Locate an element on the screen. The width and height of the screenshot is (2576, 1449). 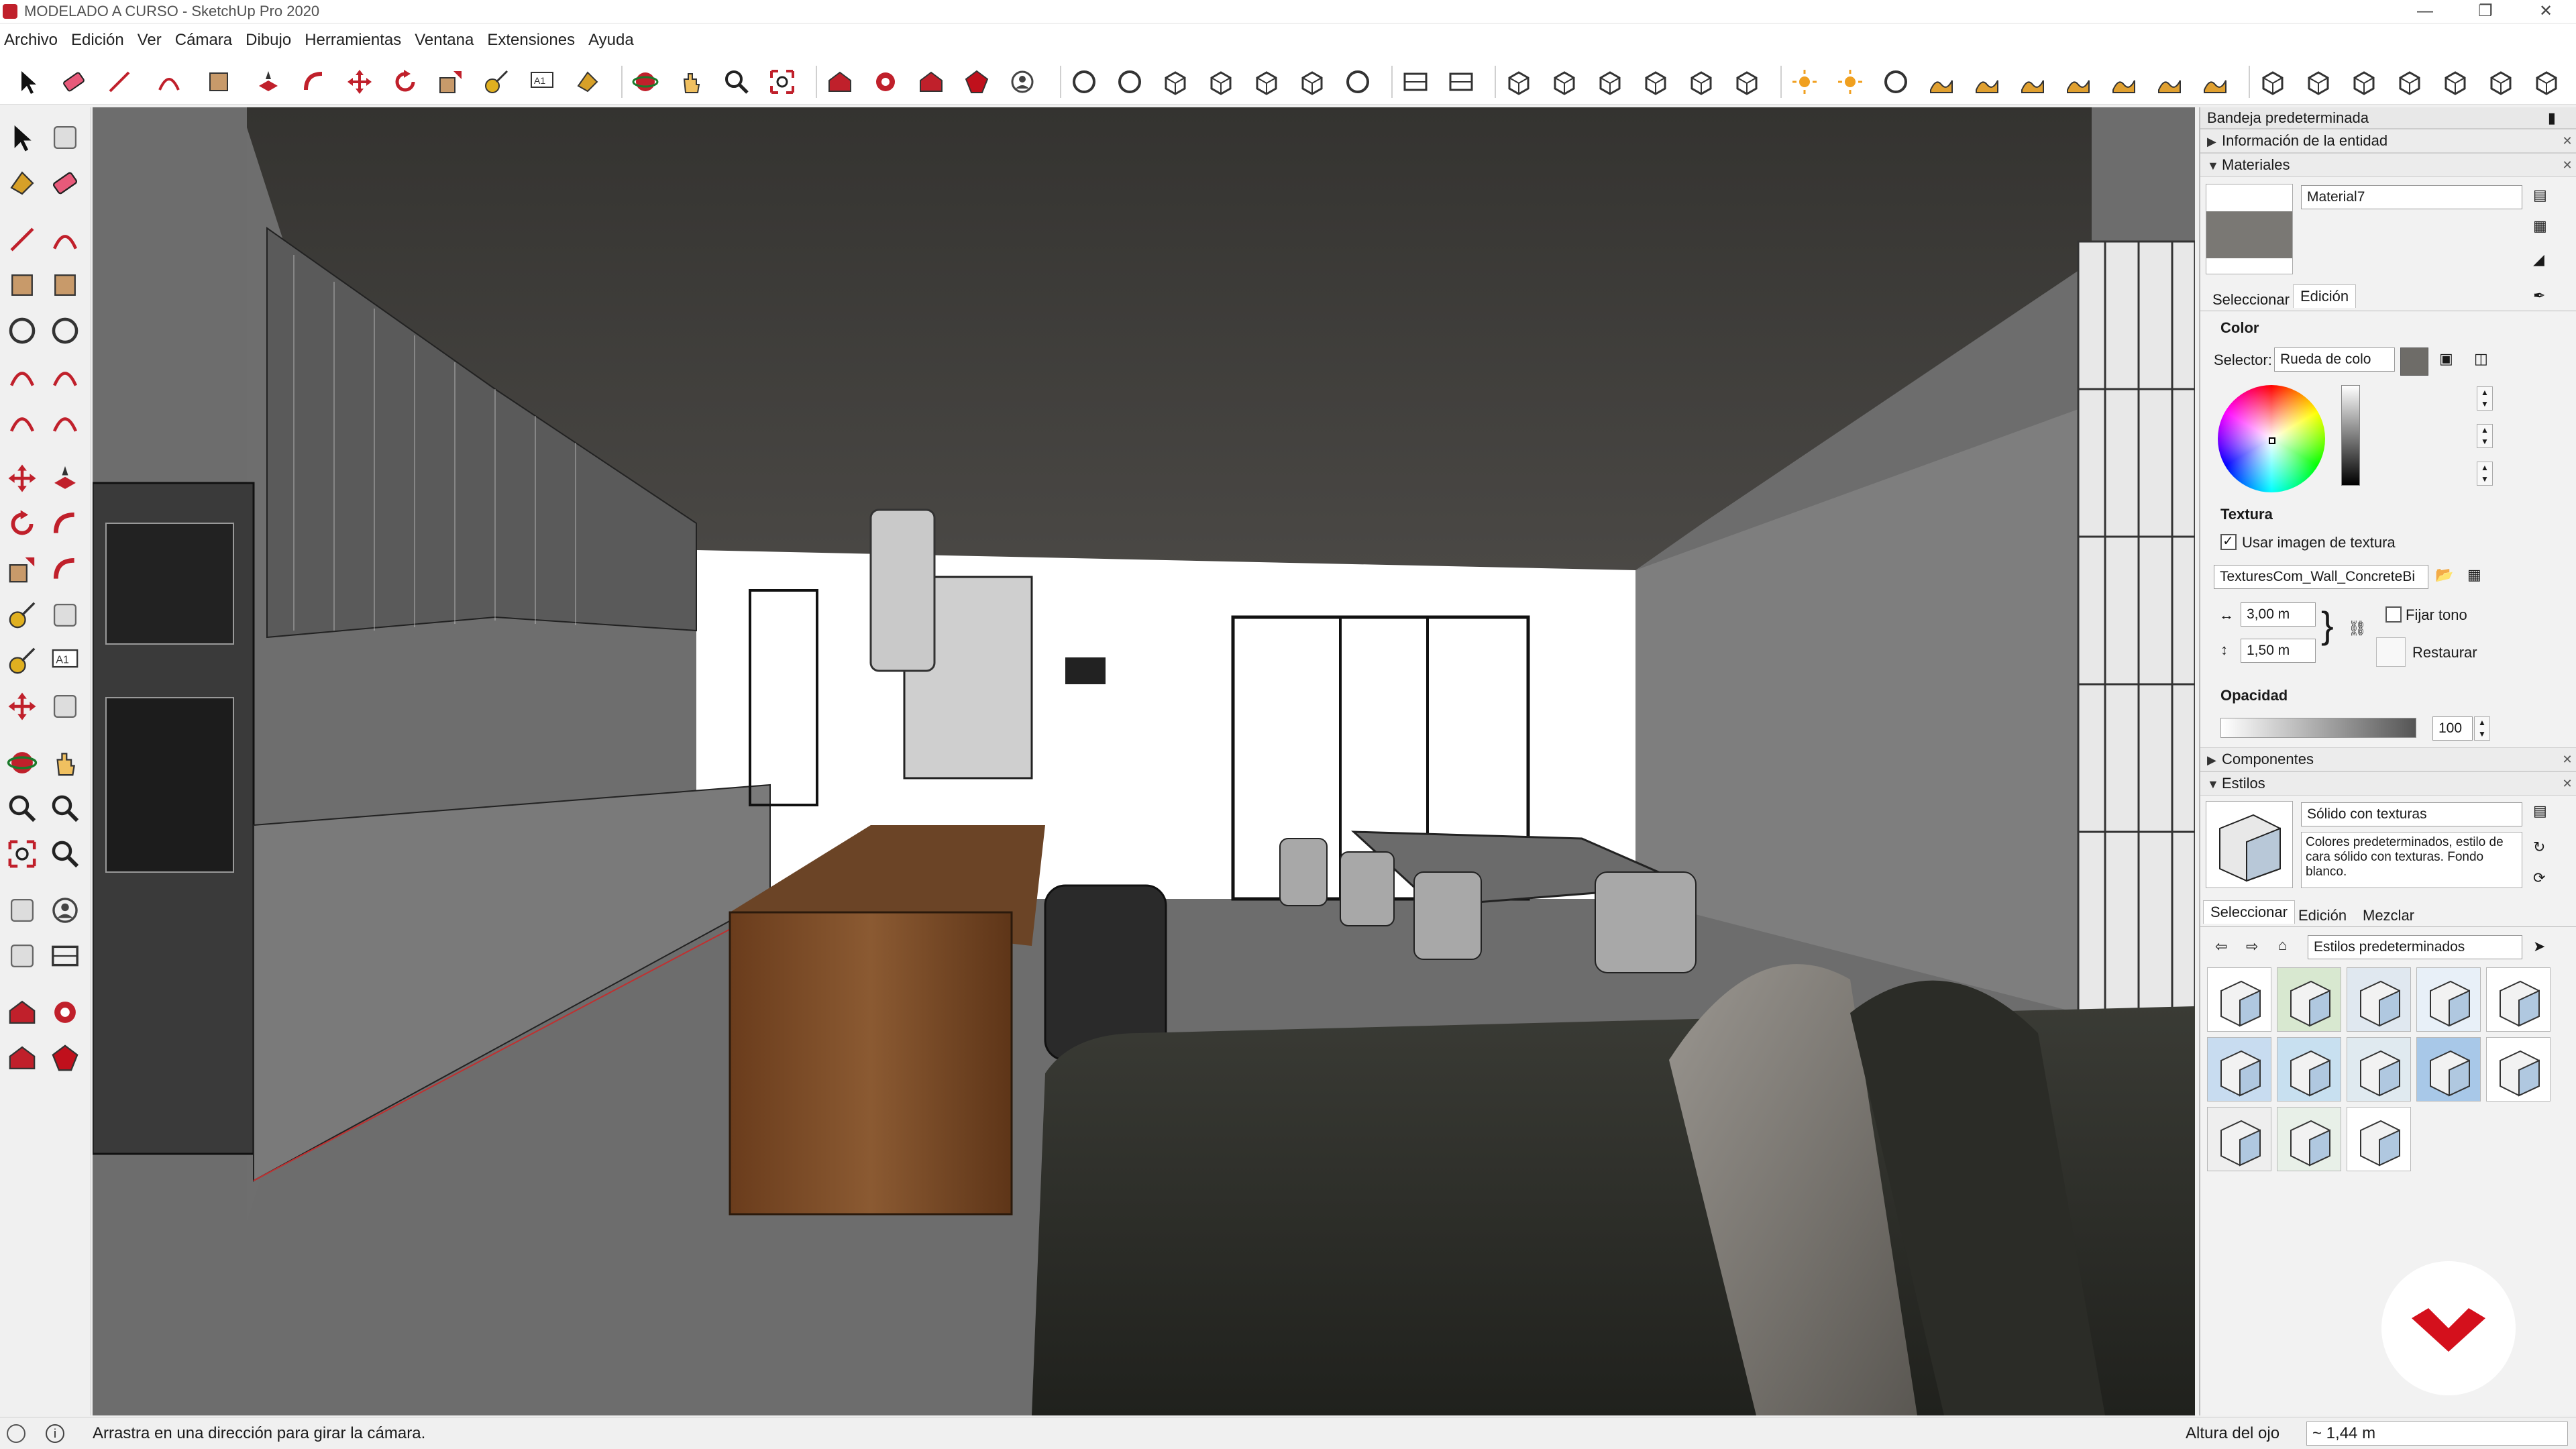
style-name-field: Sólido con texturas is located at coordinates (2411, 814).